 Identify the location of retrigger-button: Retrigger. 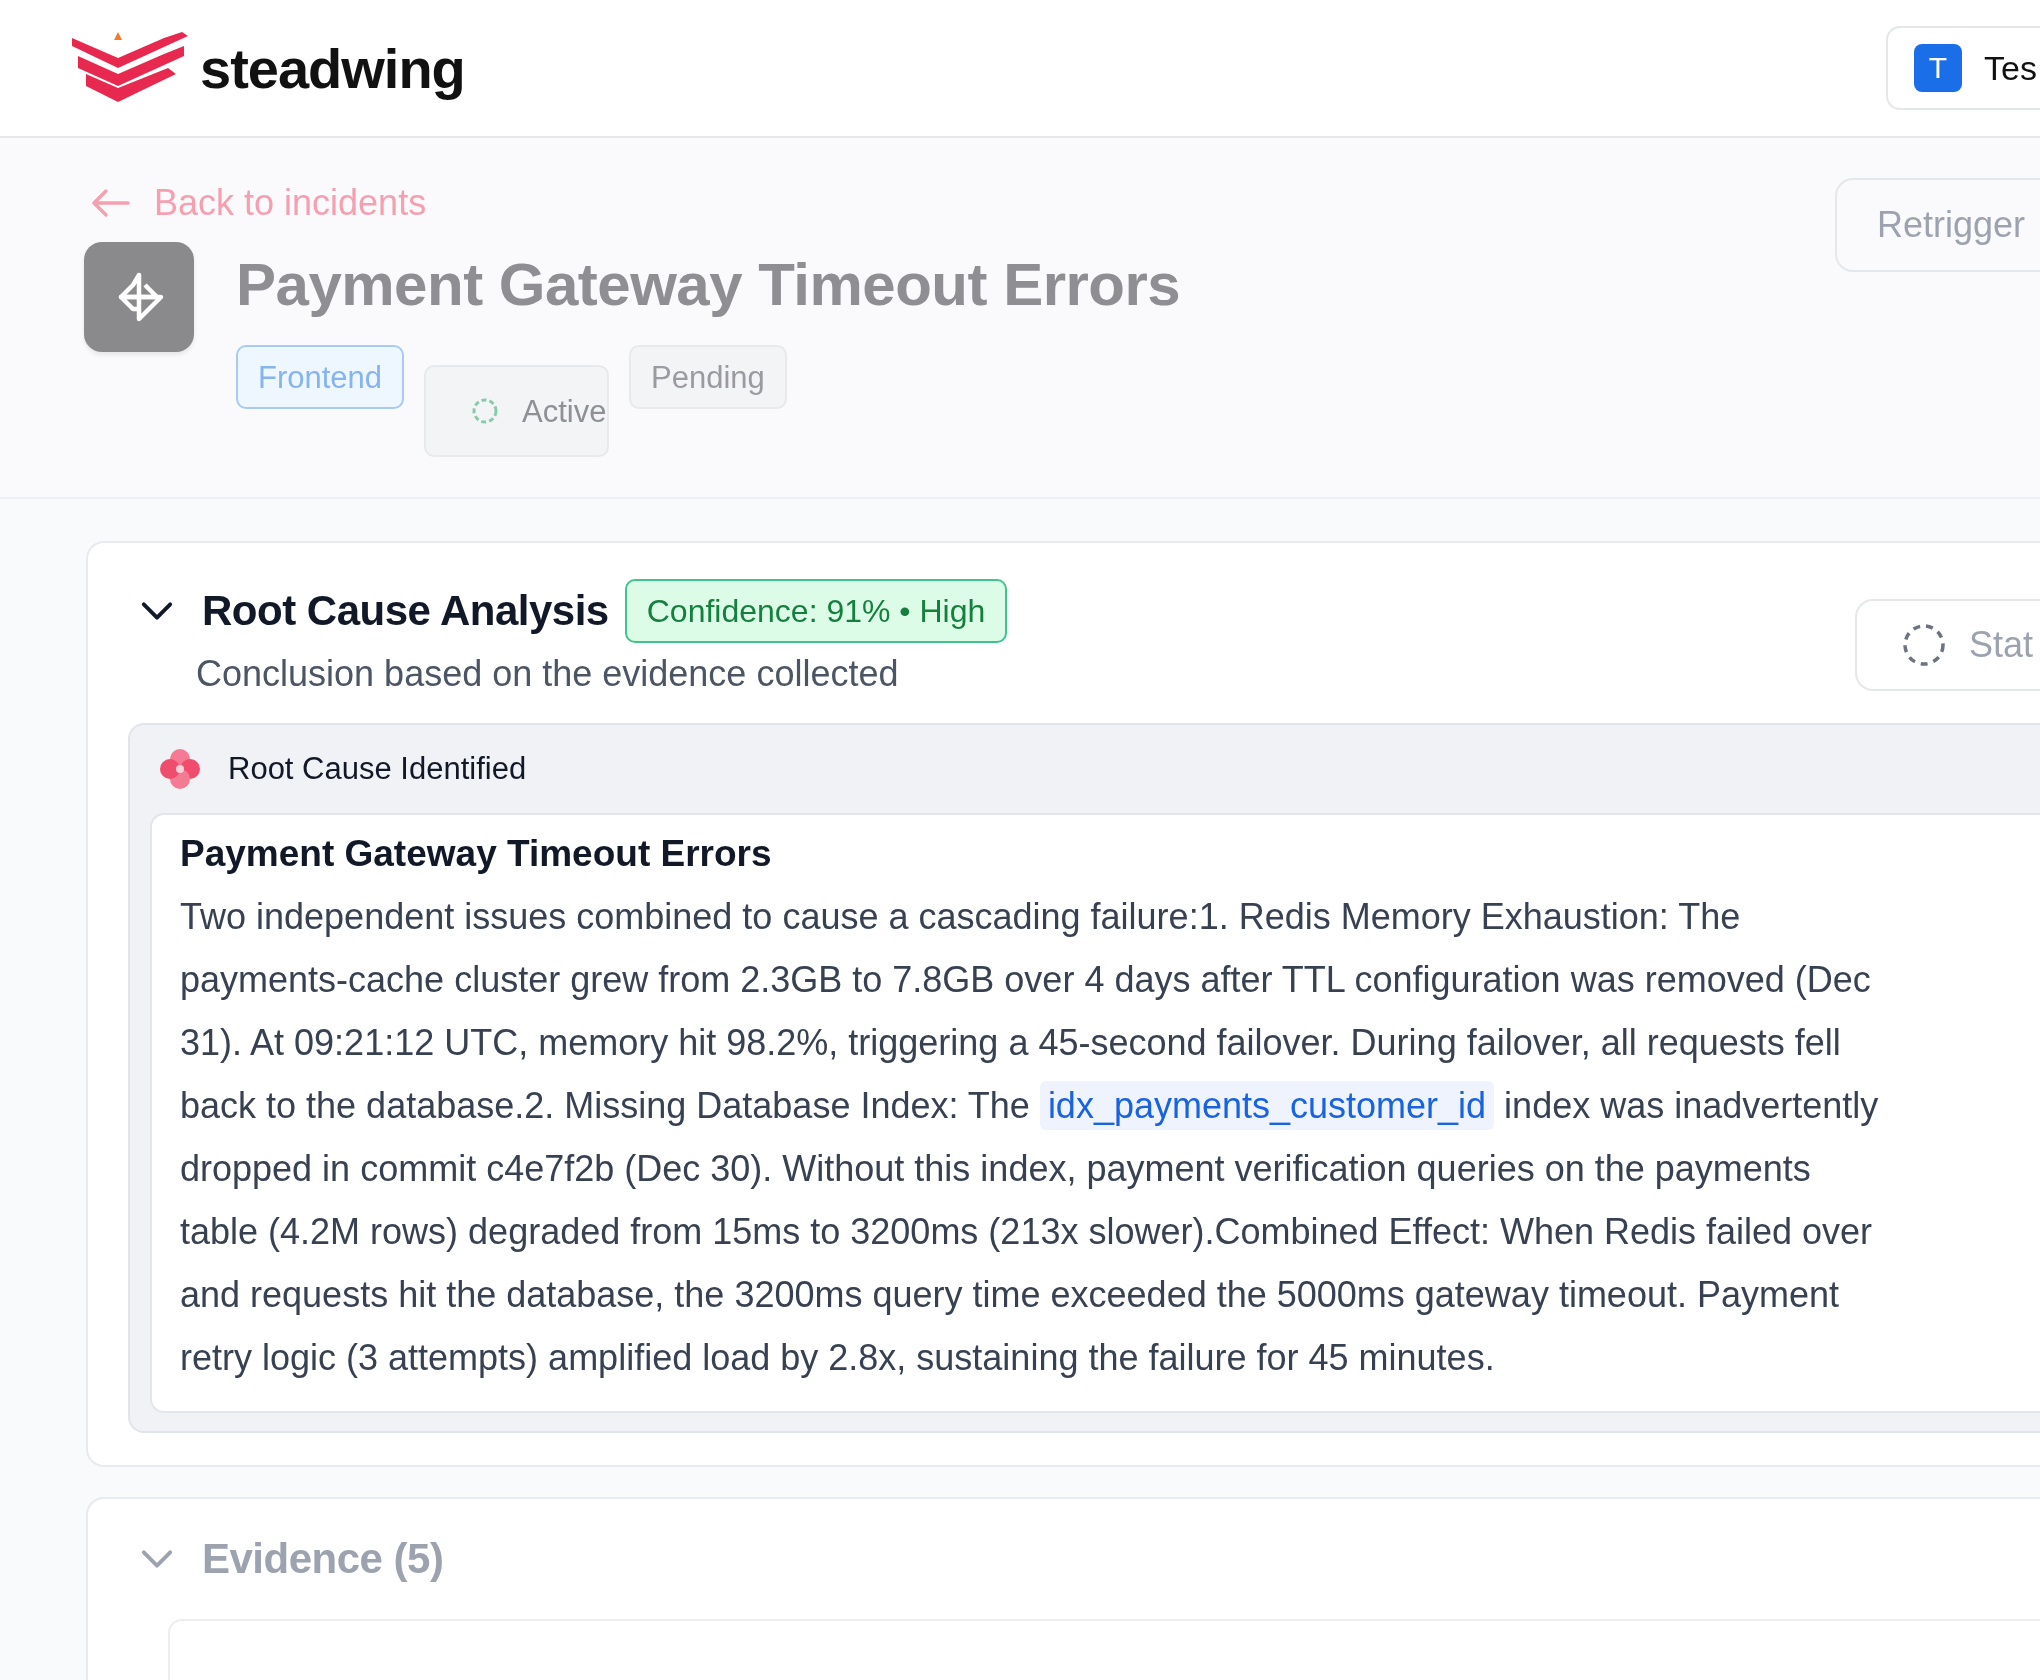
(1937, 225).